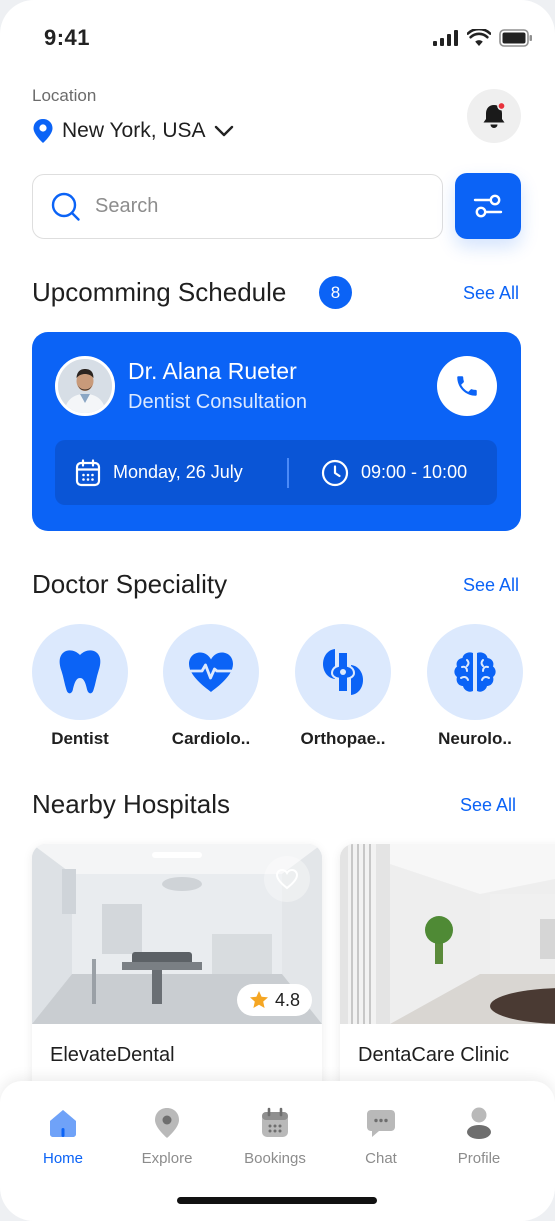 This screenshot has width=555, height=1221. What do you see at coordinates (343, 672) in the screenshot?
I see `bone-joint-icon` at bounding box center [343, 672].